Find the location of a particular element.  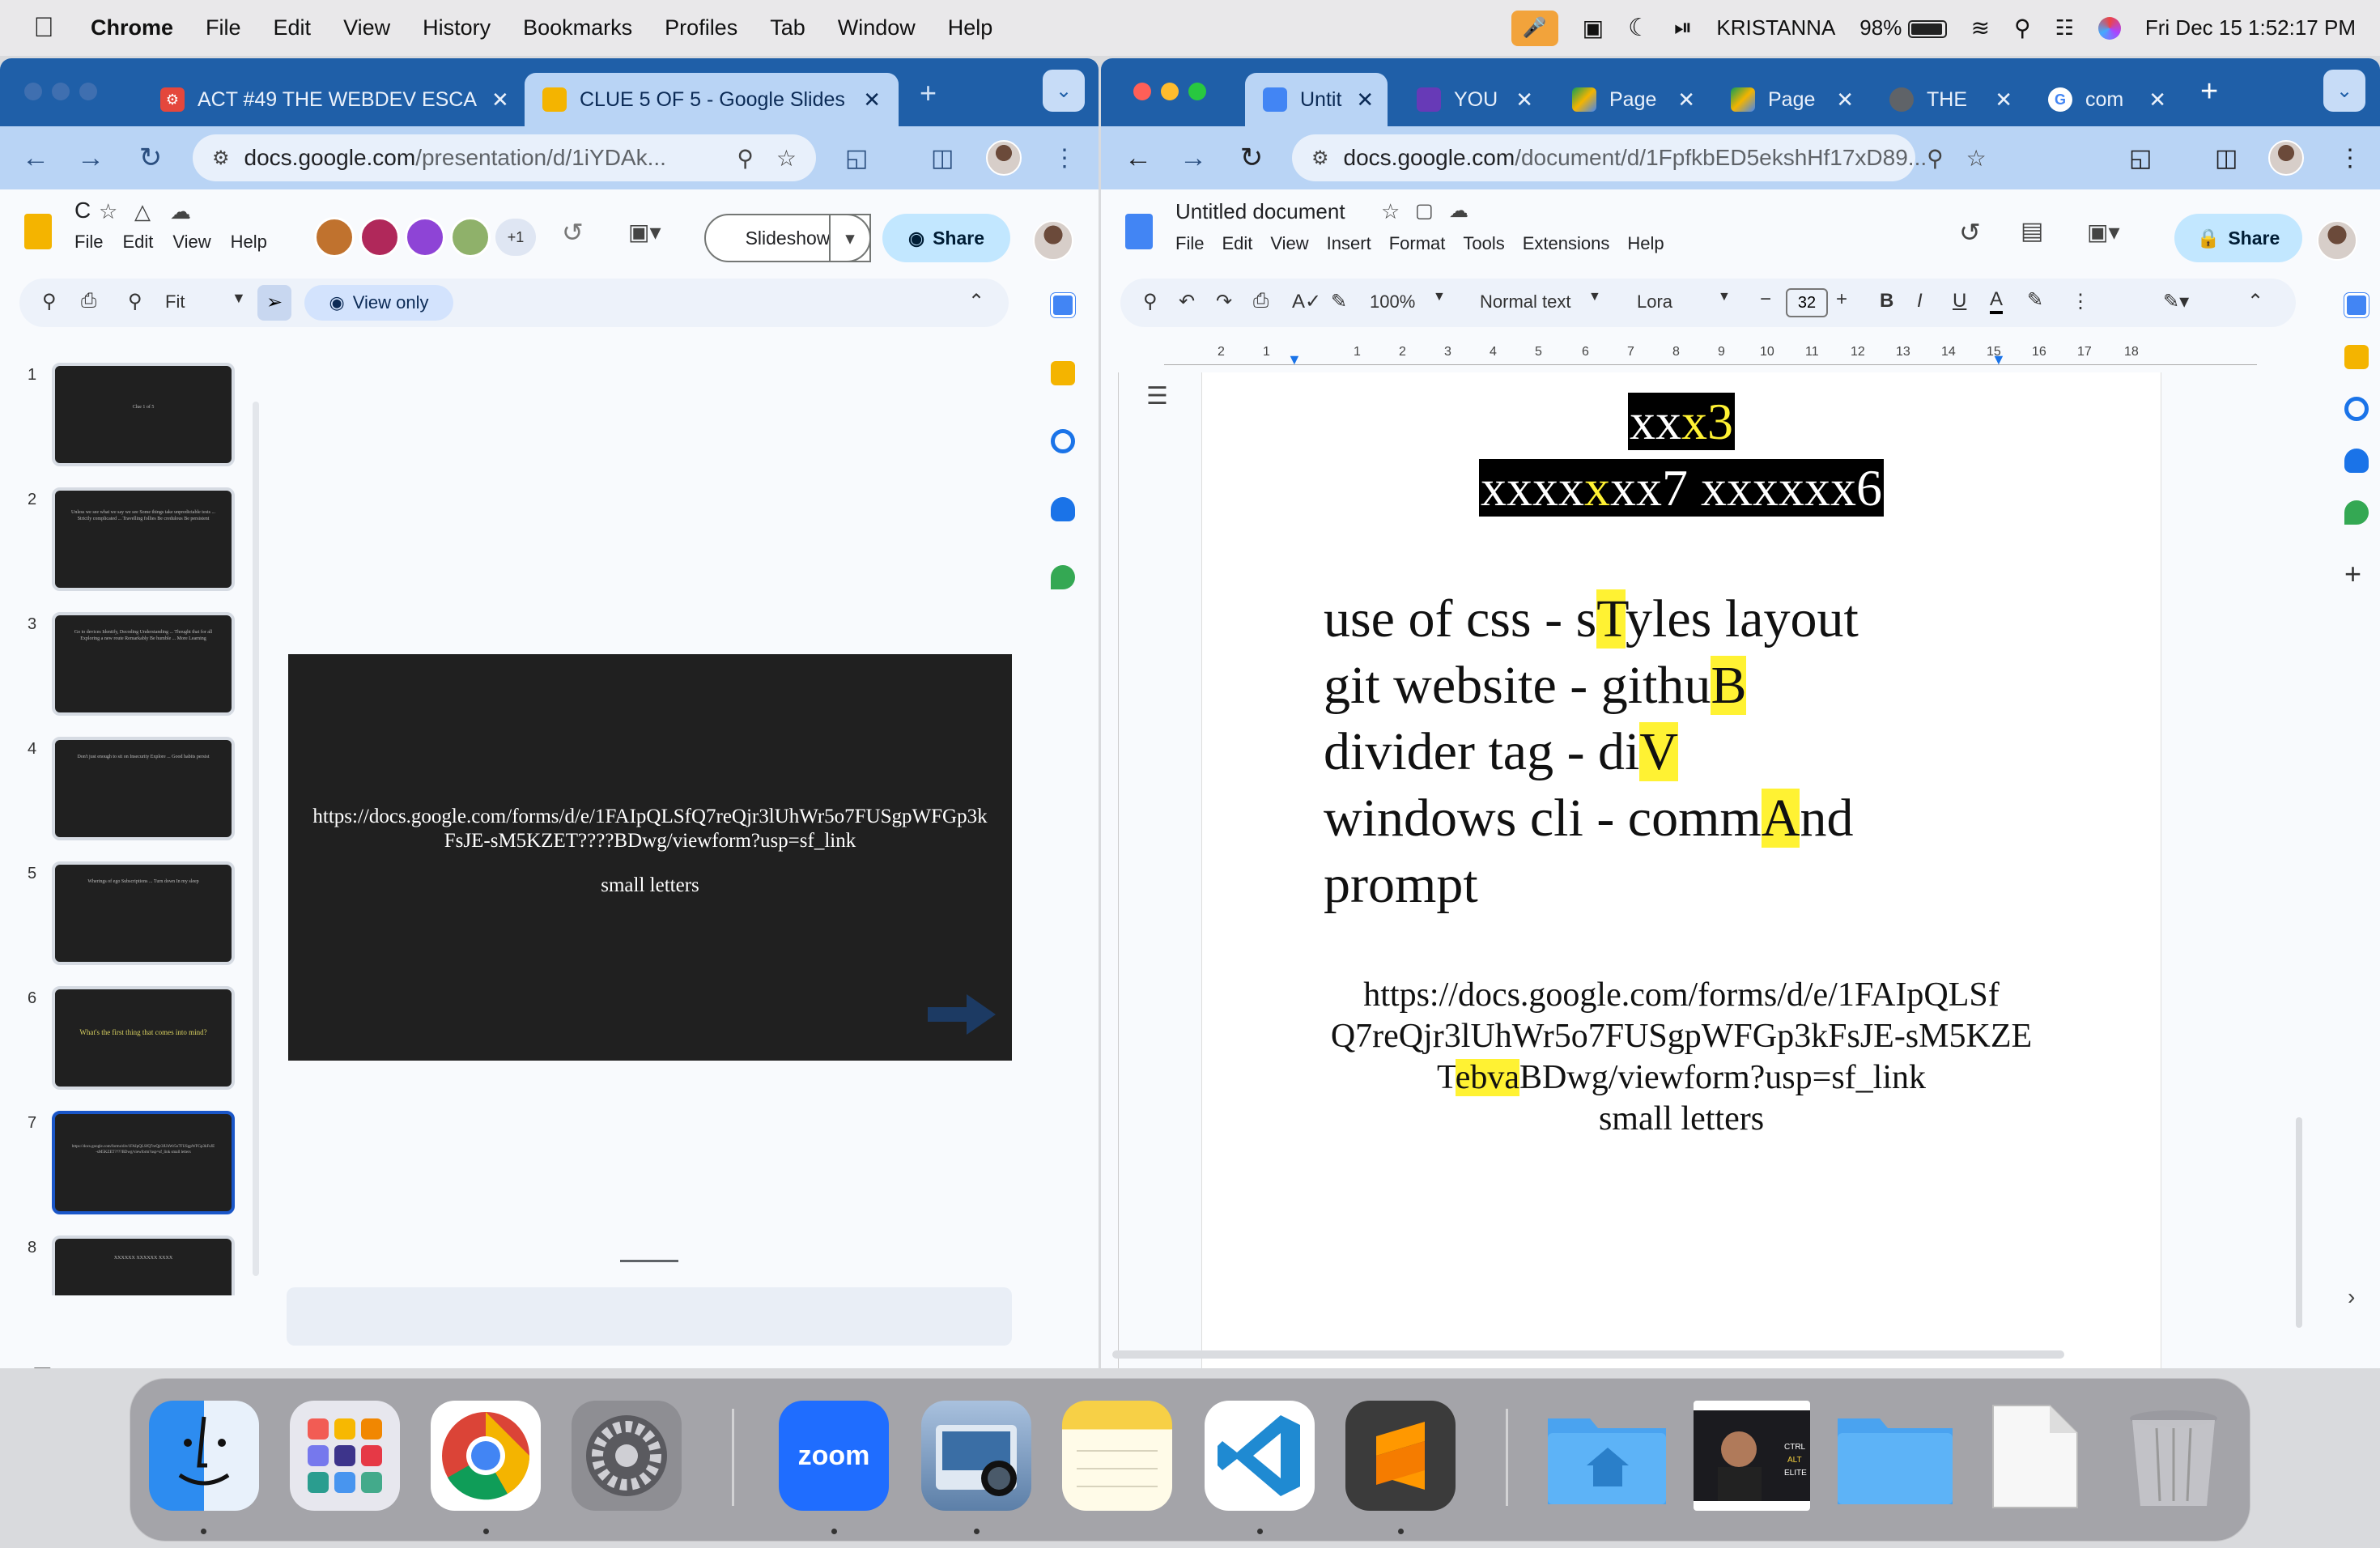

keep-icon is located at coordinates (1063, 373).